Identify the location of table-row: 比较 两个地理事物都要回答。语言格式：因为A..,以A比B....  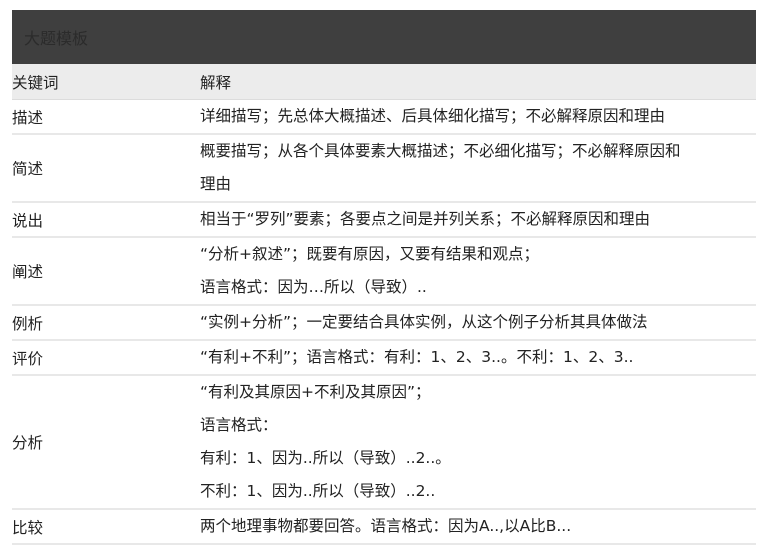
(384, 527).